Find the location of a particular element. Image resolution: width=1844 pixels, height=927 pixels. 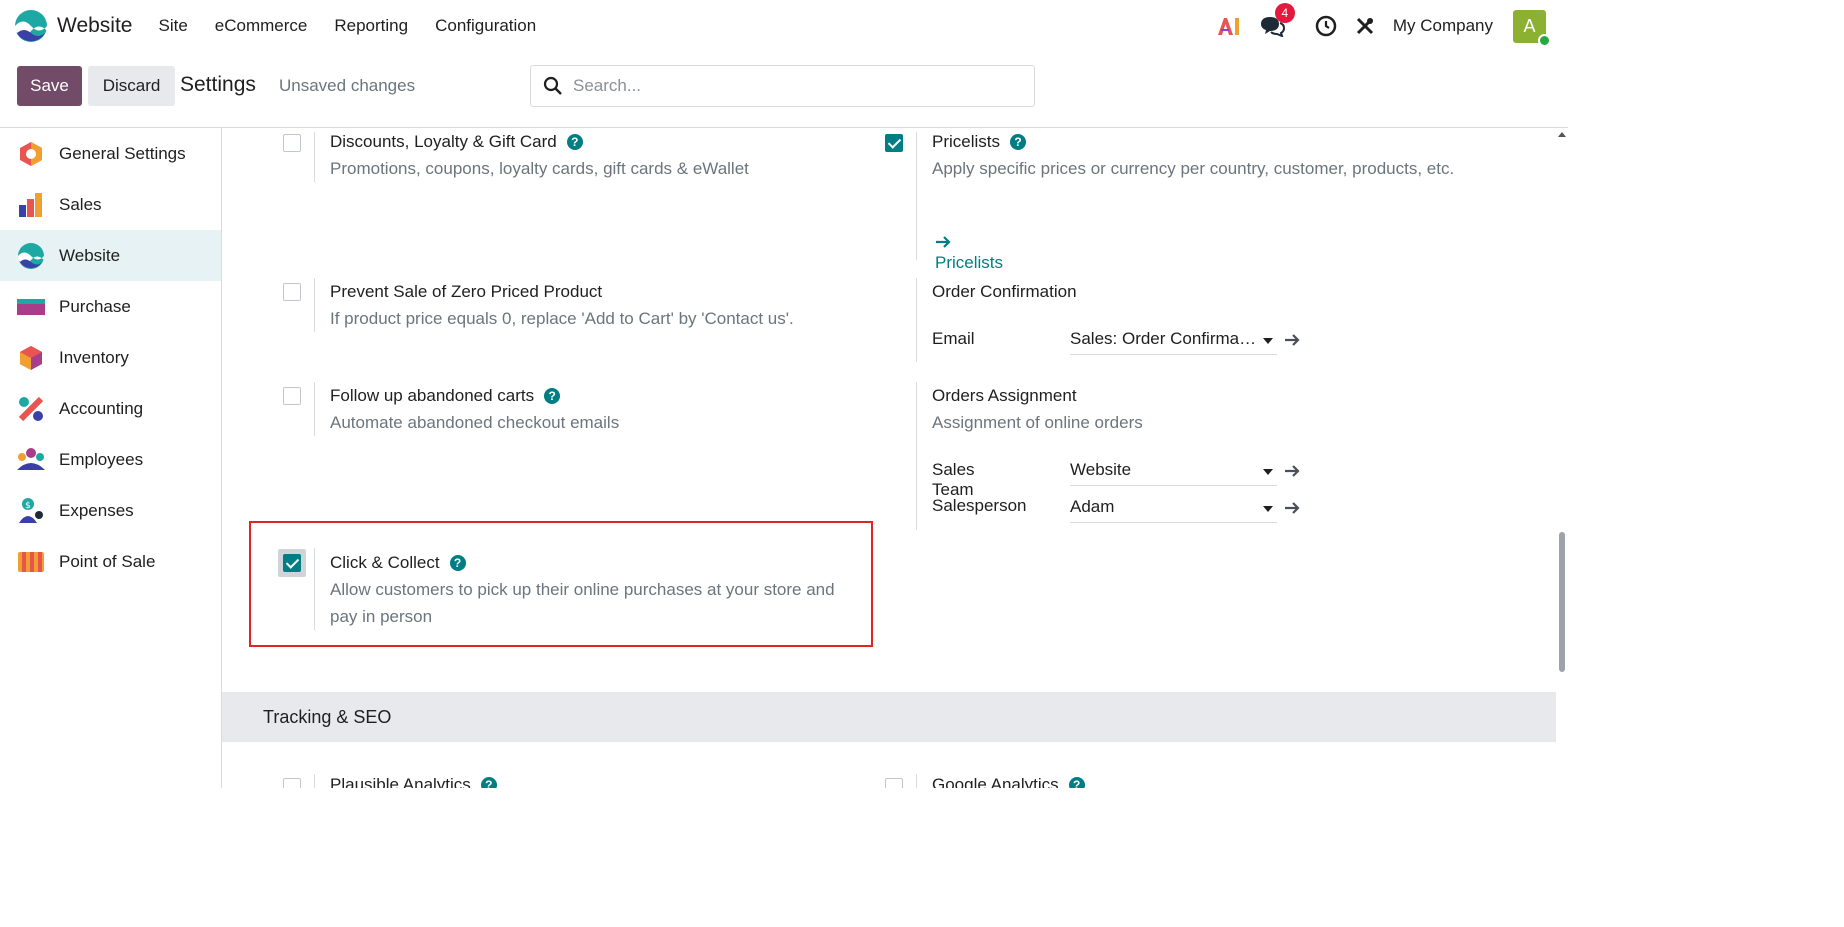

sidebar-item-label: Employees is located at coordinates (101, 459).